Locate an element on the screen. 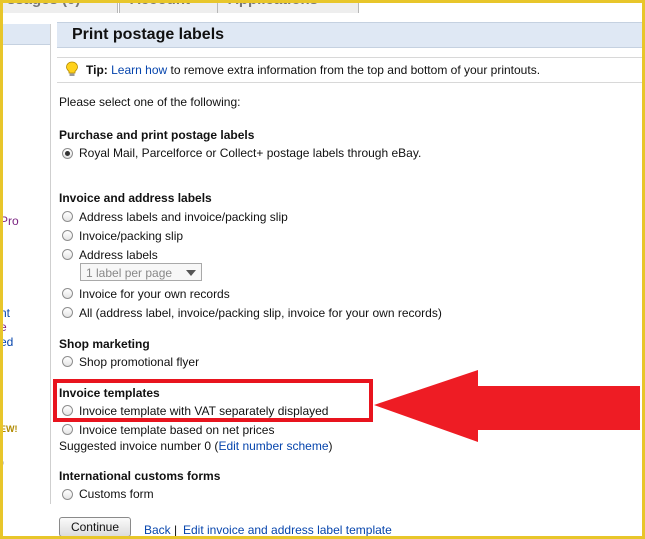 The width and height of the screenshot is (645, 539). learn-how-link: Learn how is located at coordinates (139, 70).